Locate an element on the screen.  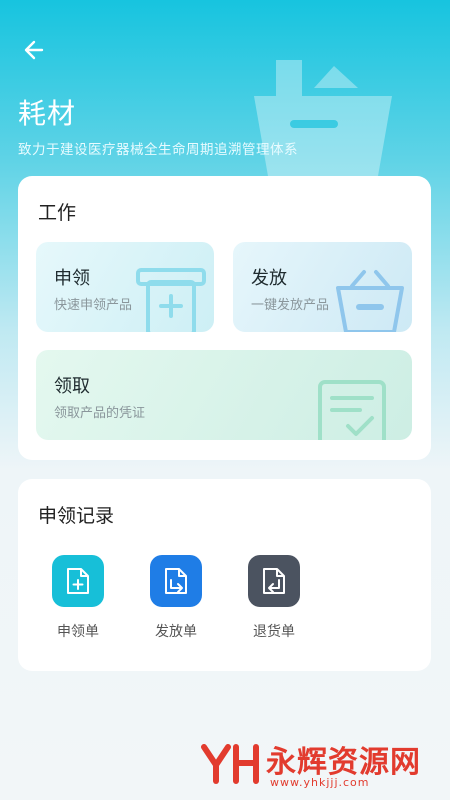
receive-tile-subtitle: 领取产品的凭证 is located at coordinates (100, 413).